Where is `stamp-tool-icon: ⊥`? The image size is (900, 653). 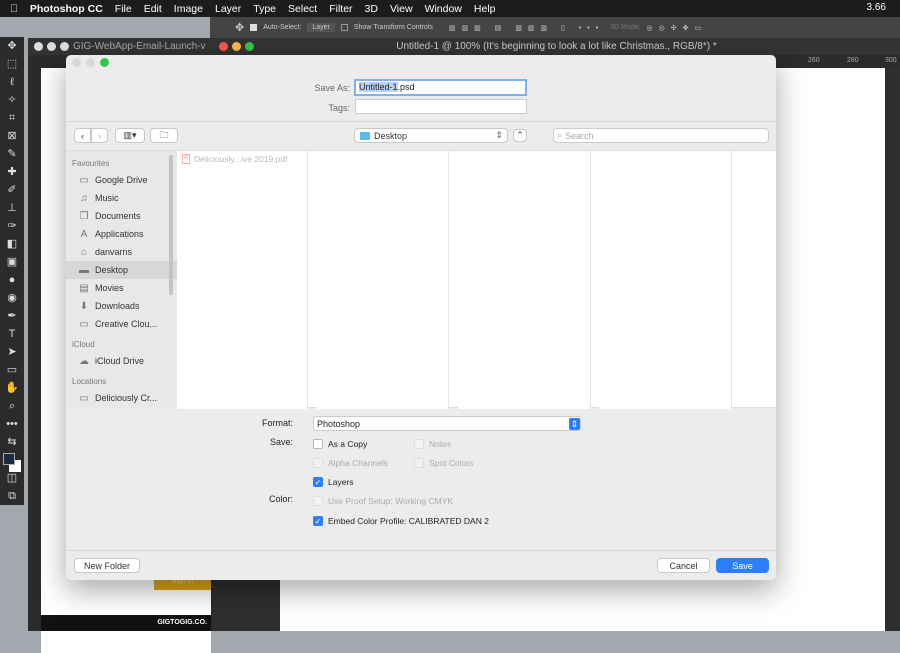 stamp-tool-icon: ⊥ is located at coordinates (12, 208).